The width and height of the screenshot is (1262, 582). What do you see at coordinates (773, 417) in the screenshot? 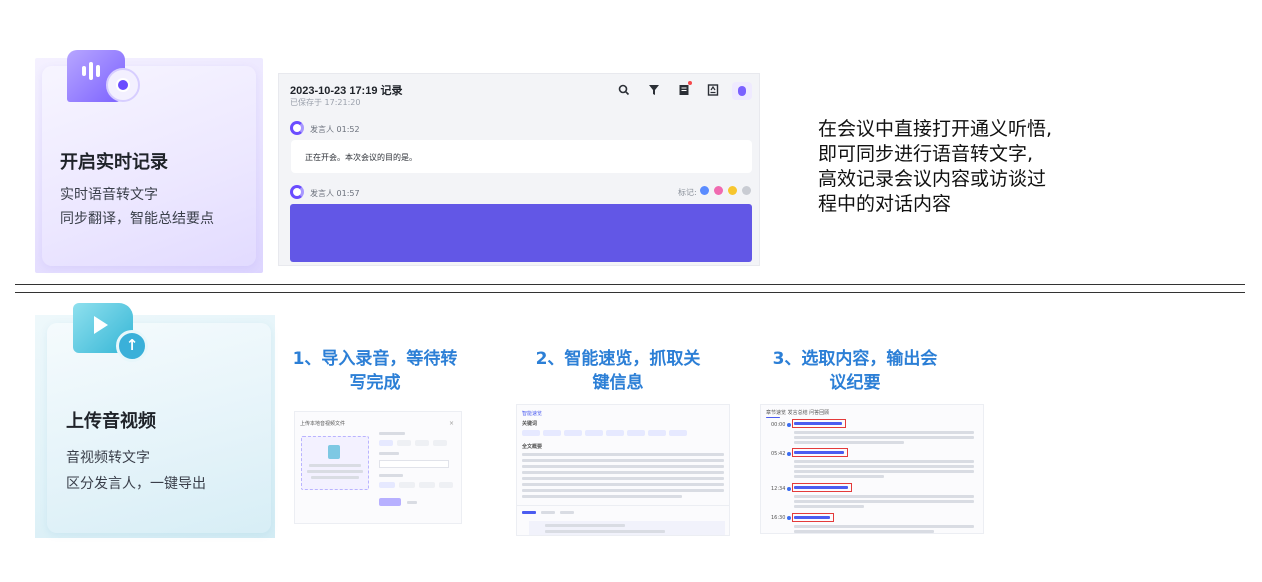
I see `tab-underline` at bounding box center [773, 417].